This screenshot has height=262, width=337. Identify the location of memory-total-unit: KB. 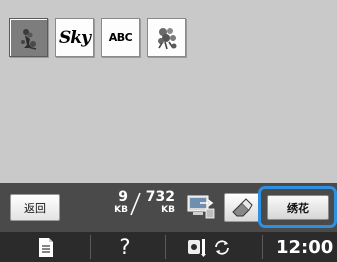
(168, 210).